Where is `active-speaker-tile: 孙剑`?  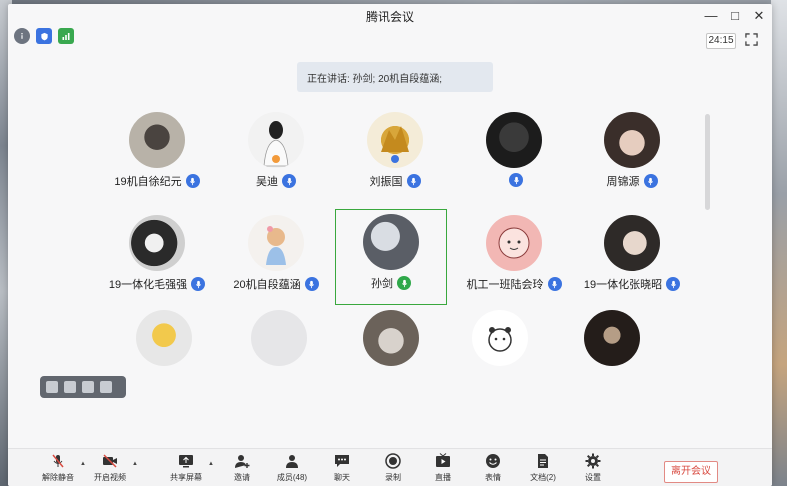
active-speaker-tile: 孙剑 is located at coordinates (391, 257).